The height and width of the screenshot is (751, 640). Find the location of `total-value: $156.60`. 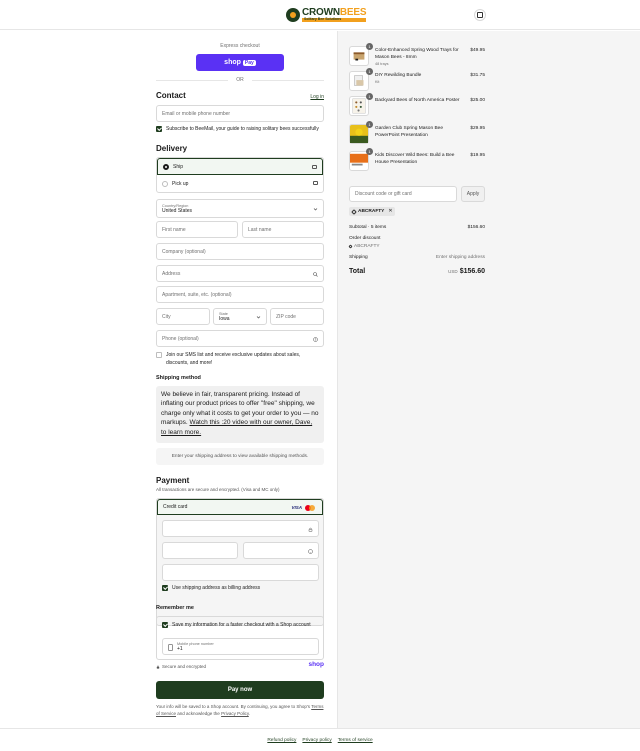

total-value: $156.60 is located at coordinates (472, 271).